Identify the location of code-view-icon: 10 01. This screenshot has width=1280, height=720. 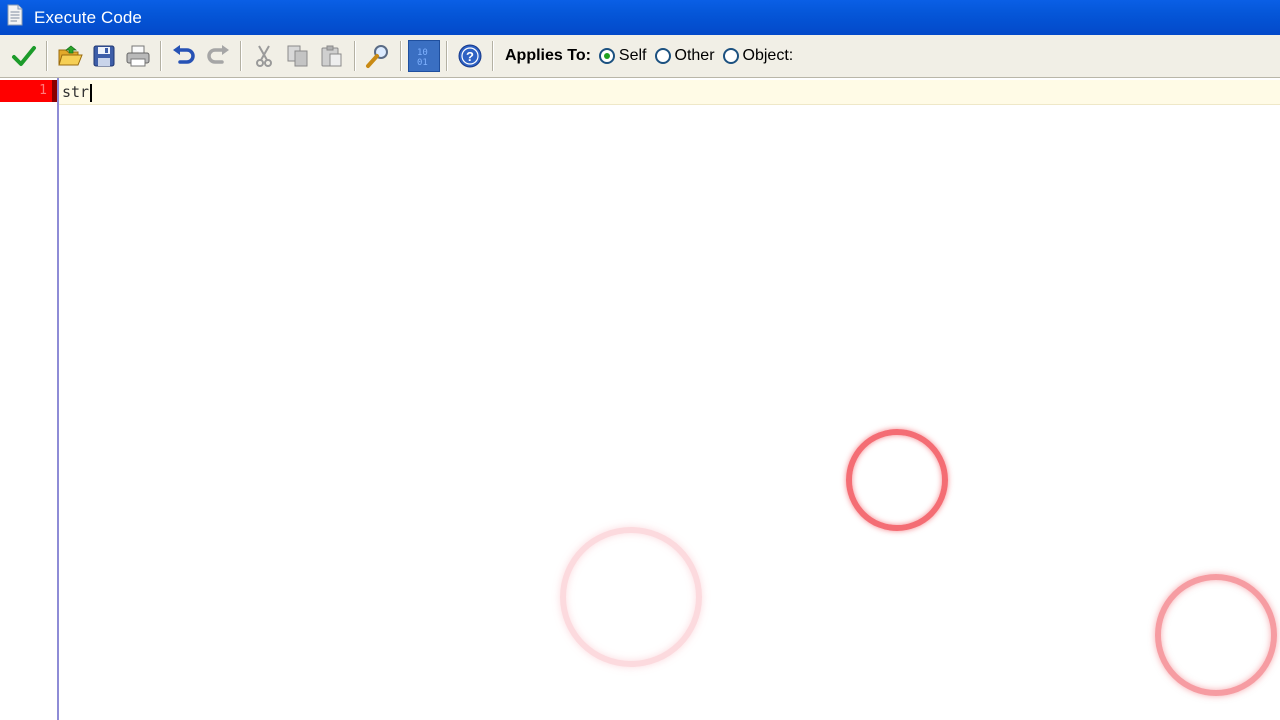
(422, 57).